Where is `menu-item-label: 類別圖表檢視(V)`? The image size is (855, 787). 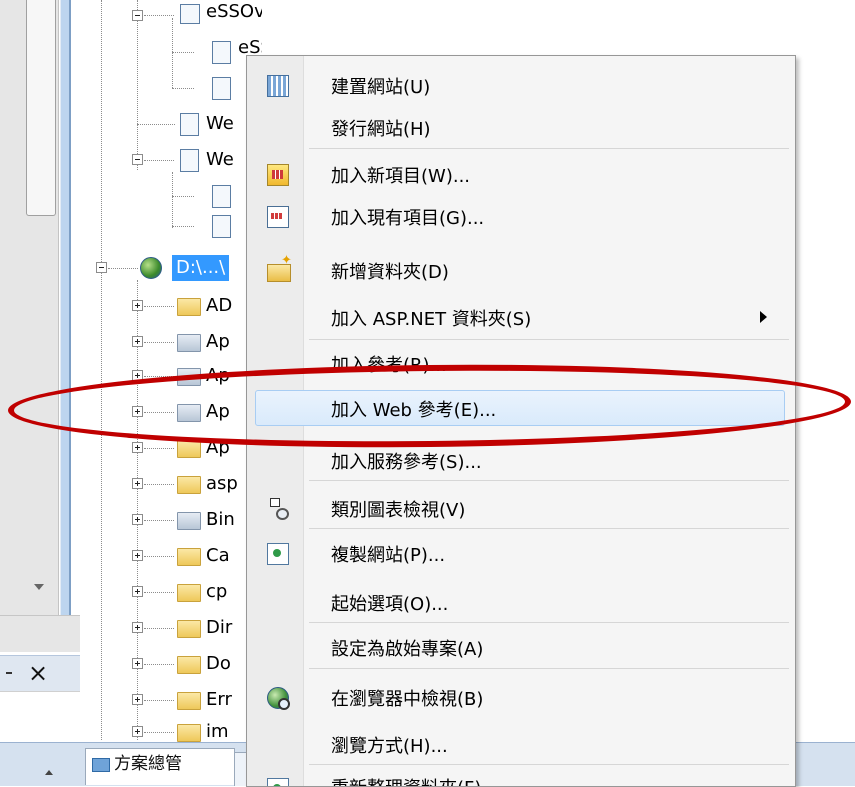 menu-item-label: 類別圖表檢視(V) is located at coordinates (398, 510).